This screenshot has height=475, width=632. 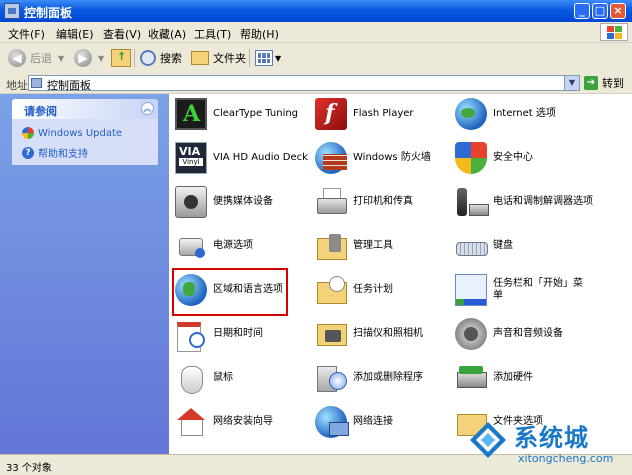 What do you see at coordinates (331, 290) in the screenshot?
I see `scheduled-tasks-icon` at bounding box center [331, 290].